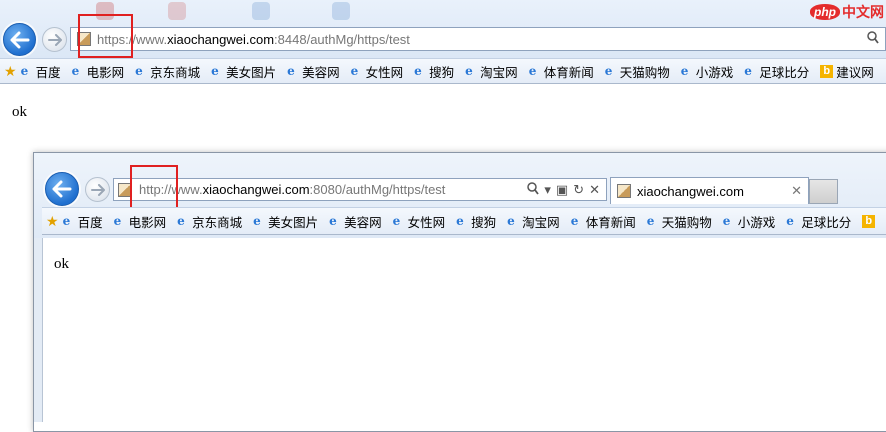  I want to click on php-watermark: php 中文网, so click(847, 12).